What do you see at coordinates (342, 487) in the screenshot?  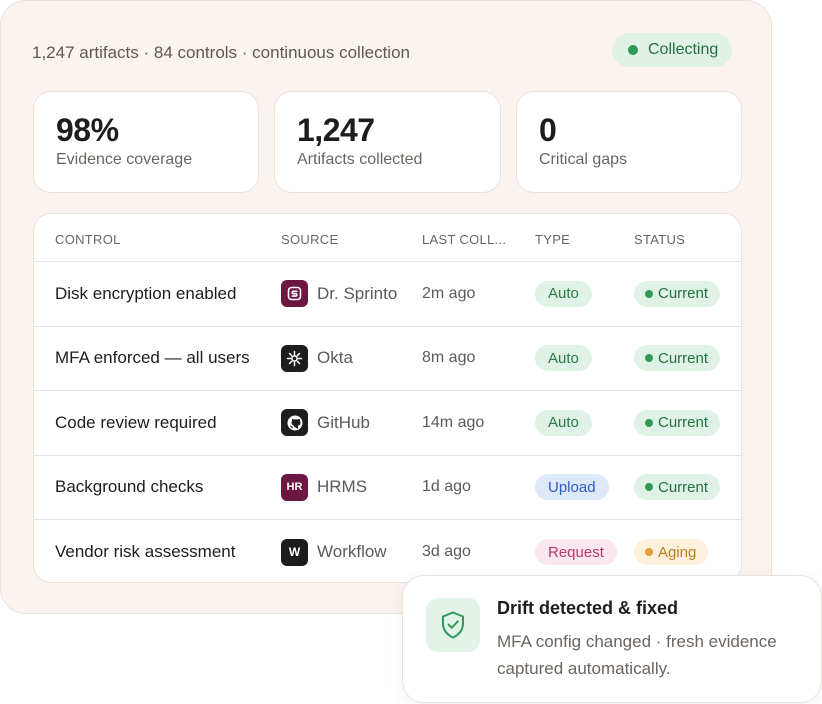 I see `source-name: HRMS` at bounding box center [342, 487].